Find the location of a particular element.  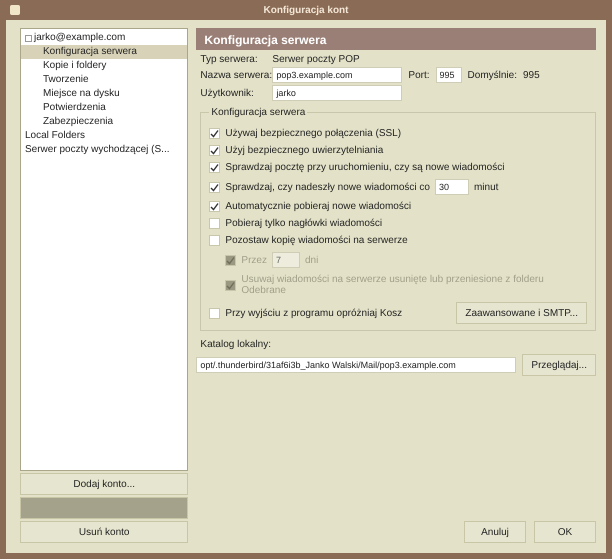

field-label: Użytkownik: is located at coordinates (227, 93).